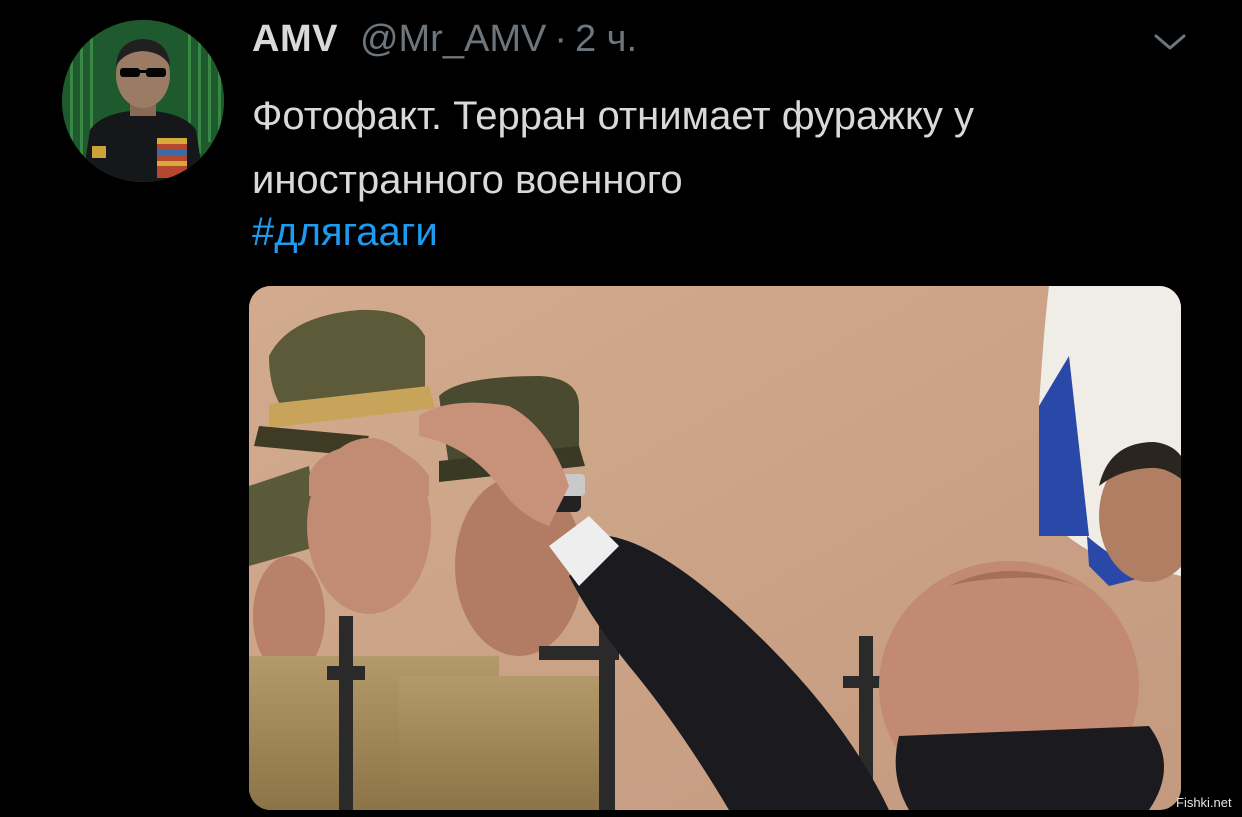 The width and height of the screenshot is (1242, 817). What do you see at coordinates (606, 39) in the screenshot?
I see `tweet-timestamp: 2 ч.` at bounding box center [606, 39].